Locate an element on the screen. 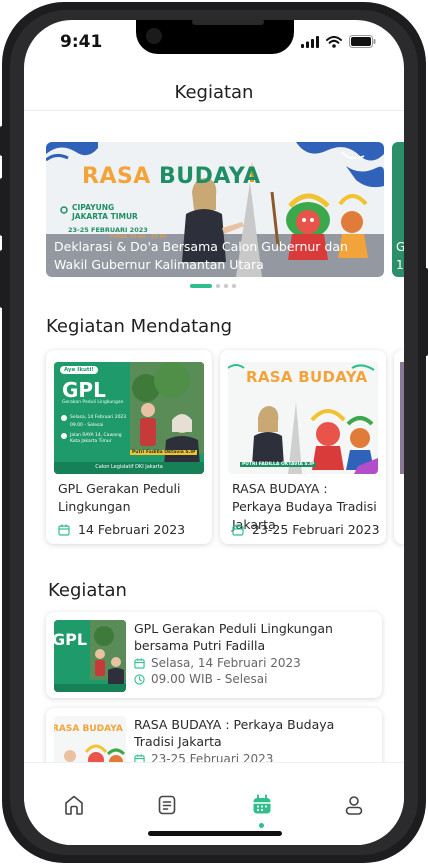 The image size is (428, 865). nav-documents is located at coordinates (167, 805).